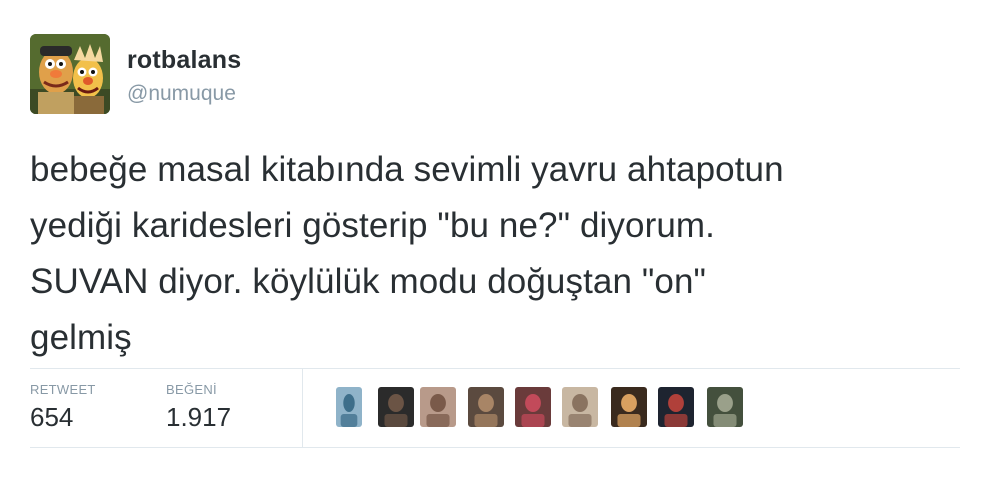 Image resolution: width=996 pixels, height=498 pixels. What do you see at coordinates (184, 60) in the screenshot?
I see `author-display-name: rotbalans` at bounding box center [184, 60].